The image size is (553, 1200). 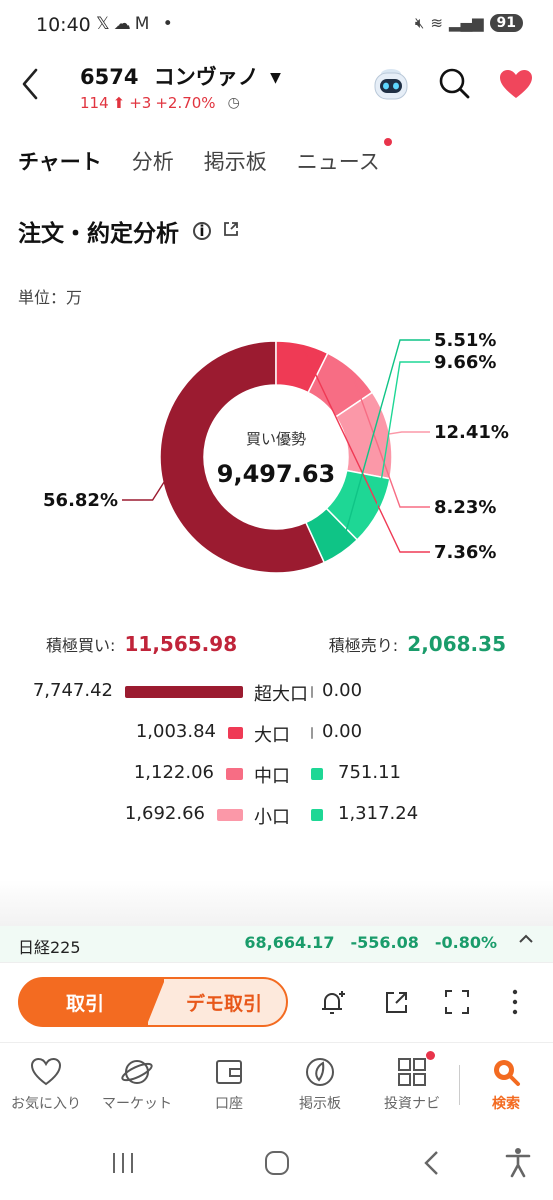 What do you see at coordinates (465, 340) in the screenshot?
I see `slice-label: 5.51%` at bounding box center [465, 340].